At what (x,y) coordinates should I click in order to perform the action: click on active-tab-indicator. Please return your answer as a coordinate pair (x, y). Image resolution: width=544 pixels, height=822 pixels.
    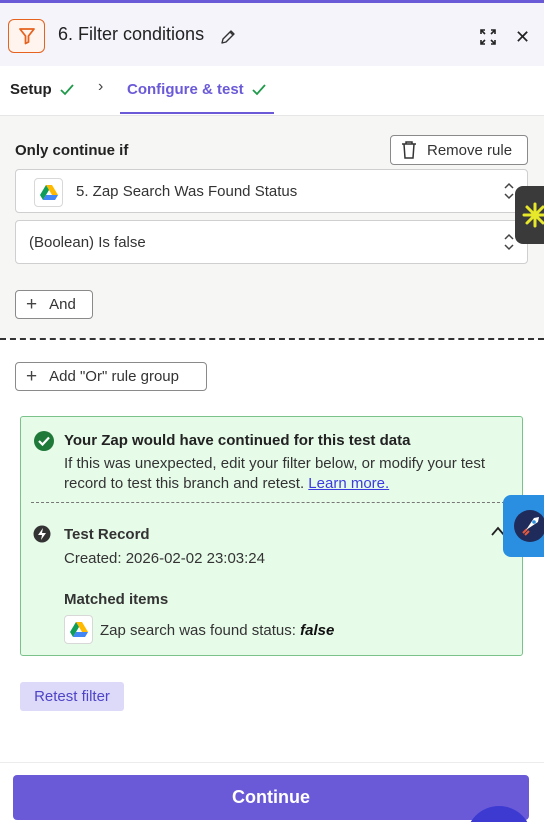
    Looking at the image, I should click on (197, 113).